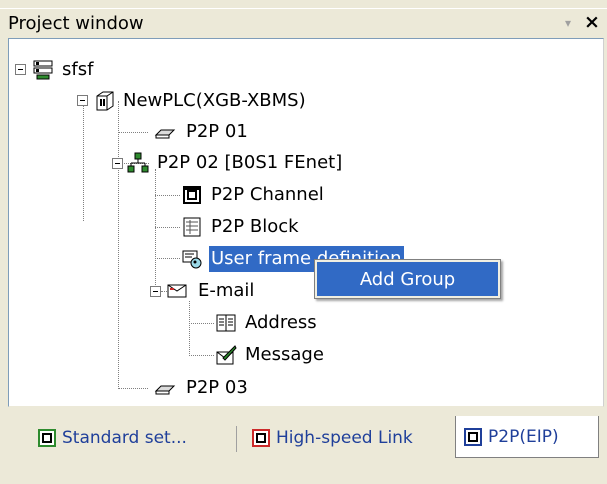 This screenshot has width=607, height=484. Describe the element at coordinates (78, 69) in the screenshot. I see `tree-node-label: sfsf` at that location.